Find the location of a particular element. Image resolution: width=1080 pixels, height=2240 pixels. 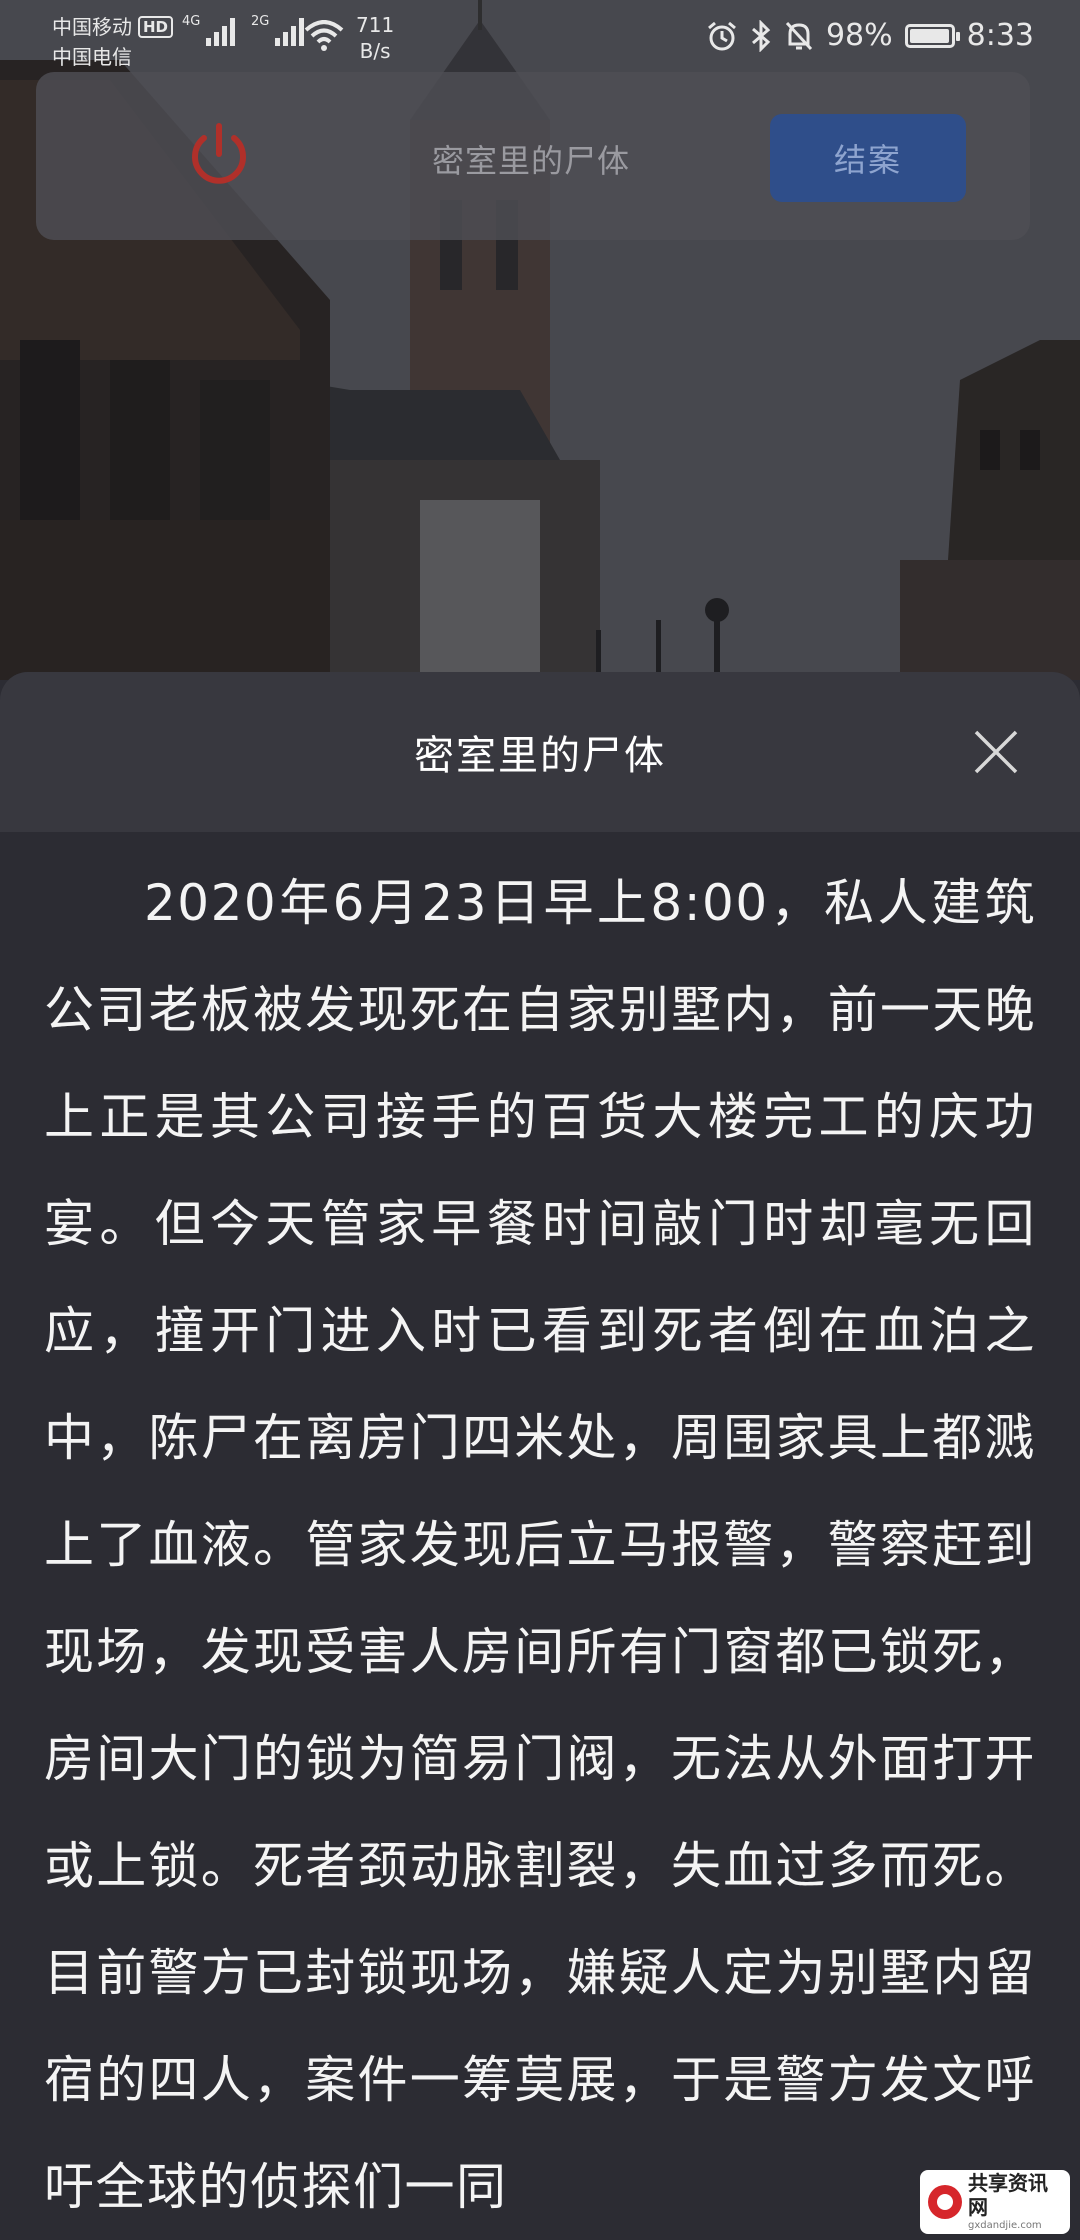

network-speed: 711 B/s is located at coordinates (375, 38).